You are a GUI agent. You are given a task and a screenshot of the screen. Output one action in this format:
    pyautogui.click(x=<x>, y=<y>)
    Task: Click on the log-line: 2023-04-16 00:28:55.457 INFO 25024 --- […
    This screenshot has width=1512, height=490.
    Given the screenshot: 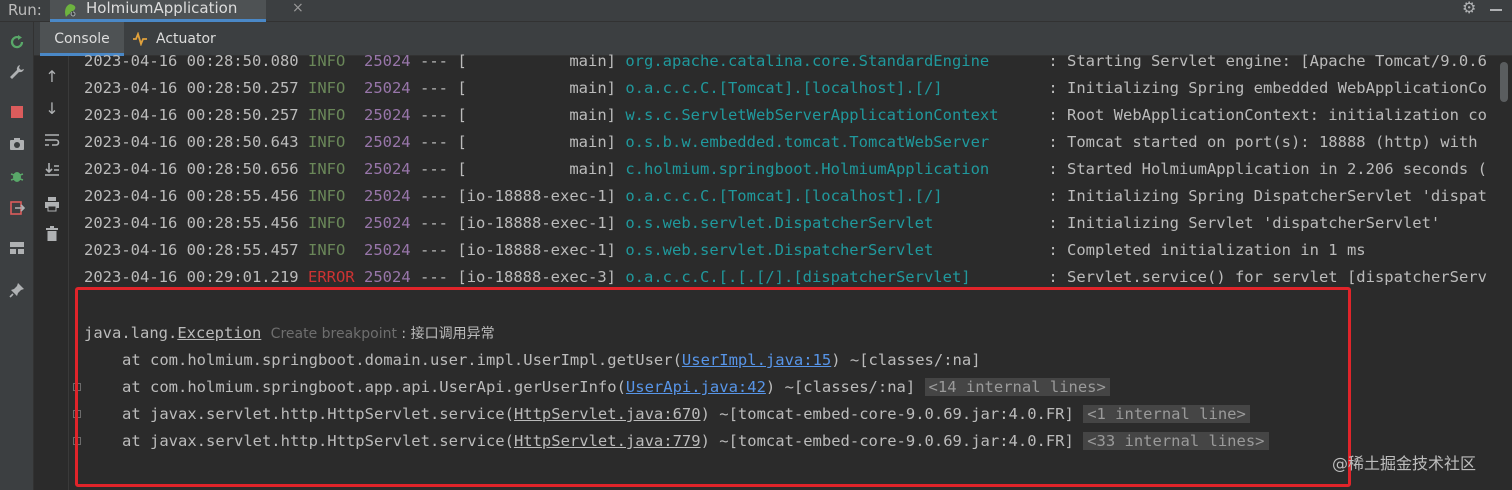 What is the action you would take?
    pyautogui.click(x=725, y=250)
    